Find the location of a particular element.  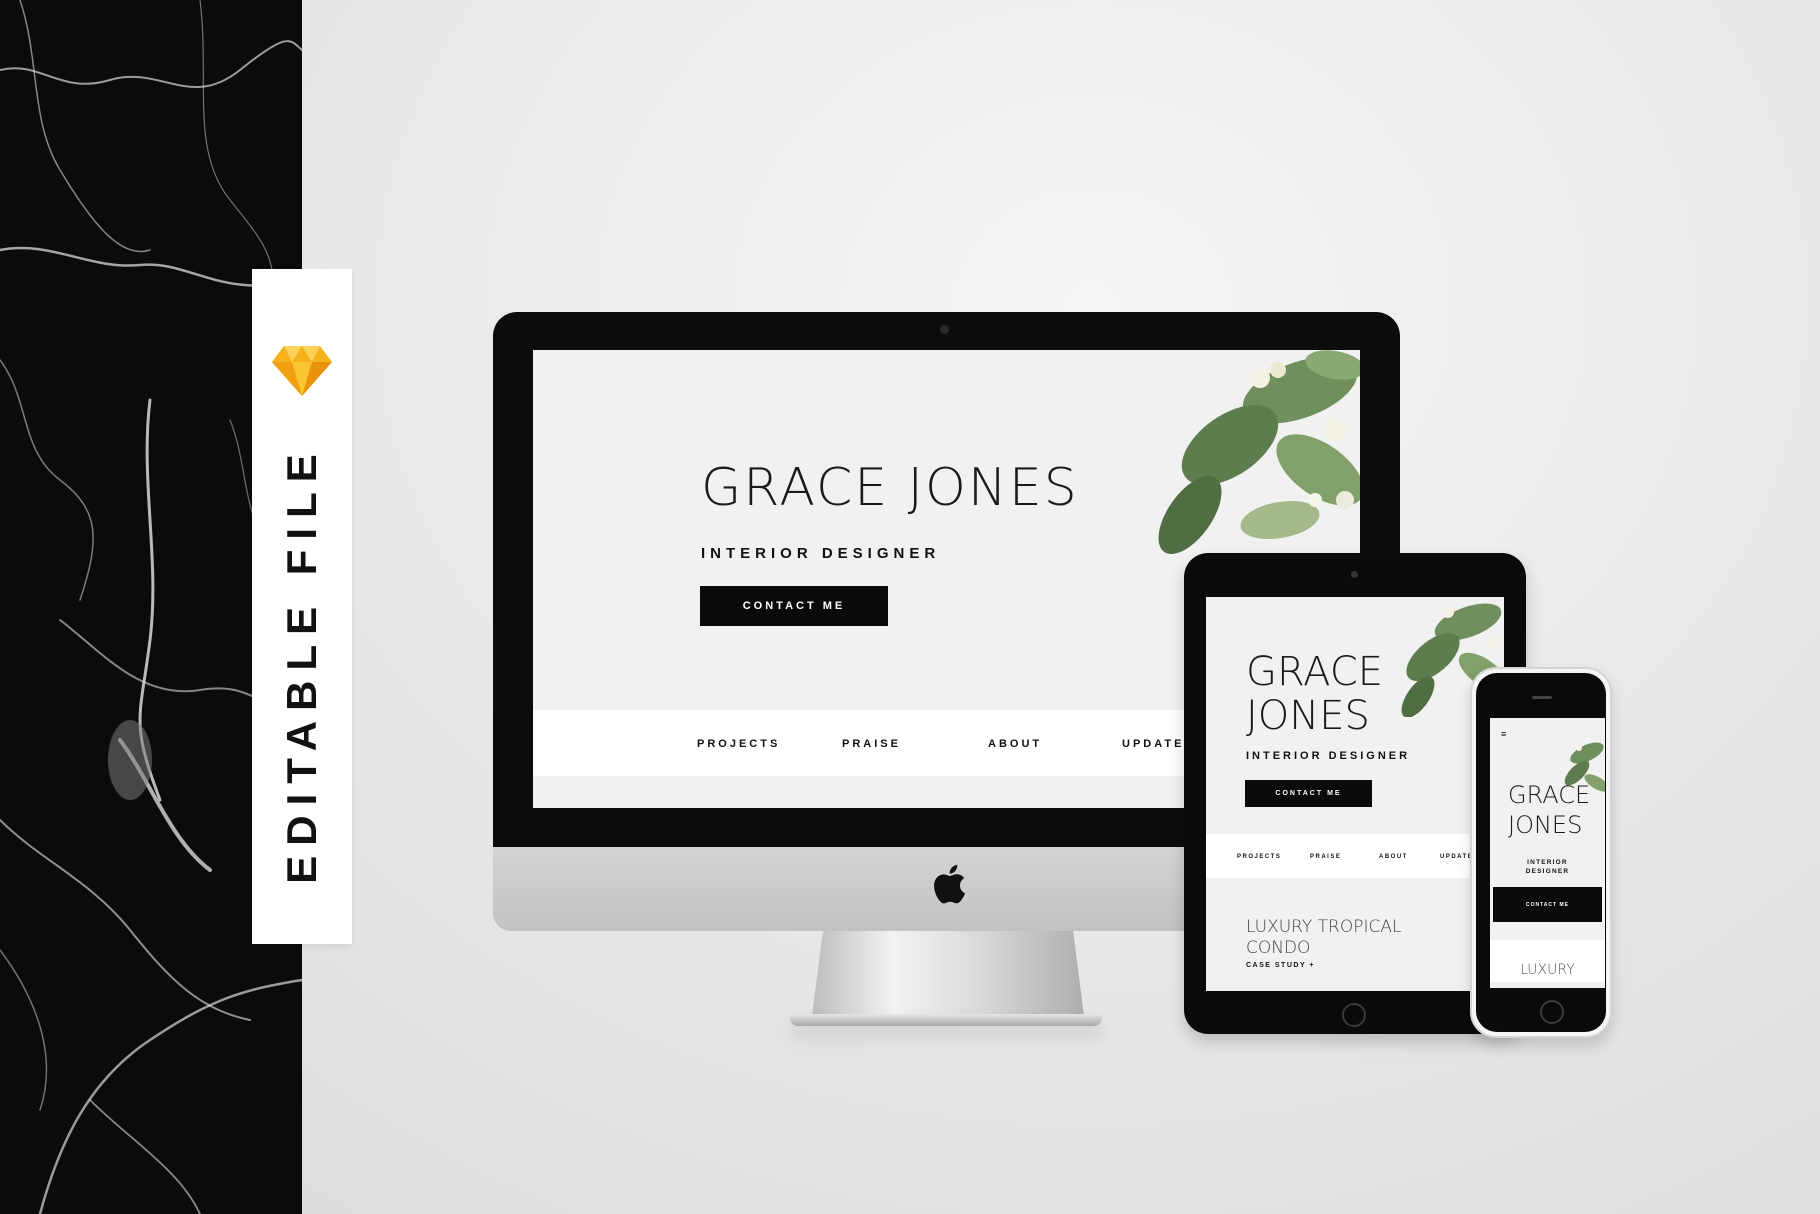

project-title: LUXURY is located at coordinates (1547, 970).